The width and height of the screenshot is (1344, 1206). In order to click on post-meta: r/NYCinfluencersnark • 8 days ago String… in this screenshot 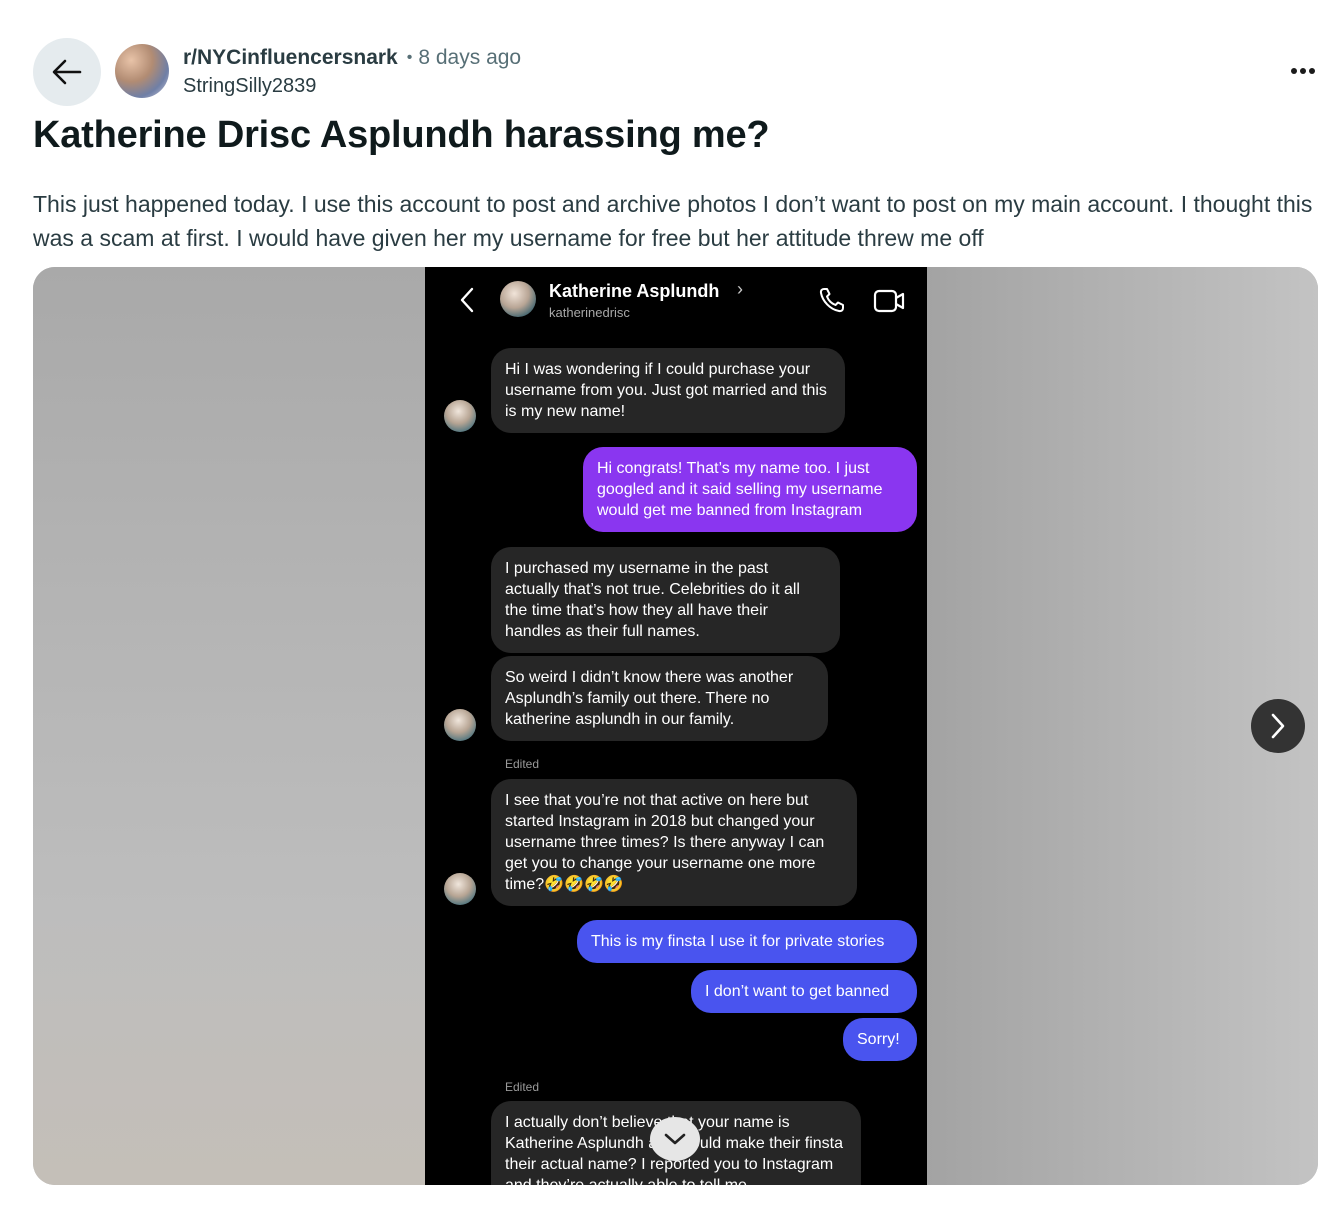, I will do `click(352, 72)`.